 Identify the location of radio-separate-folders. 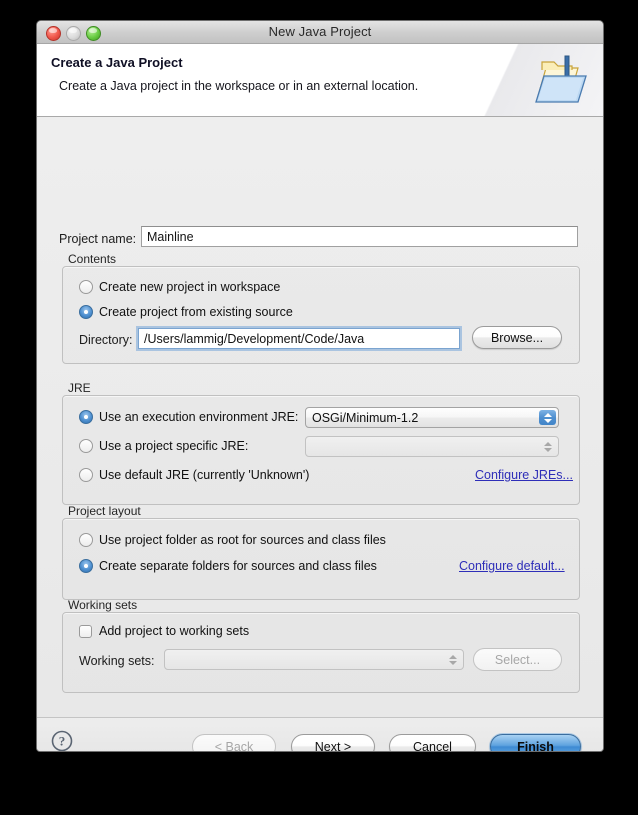
(86, 566).